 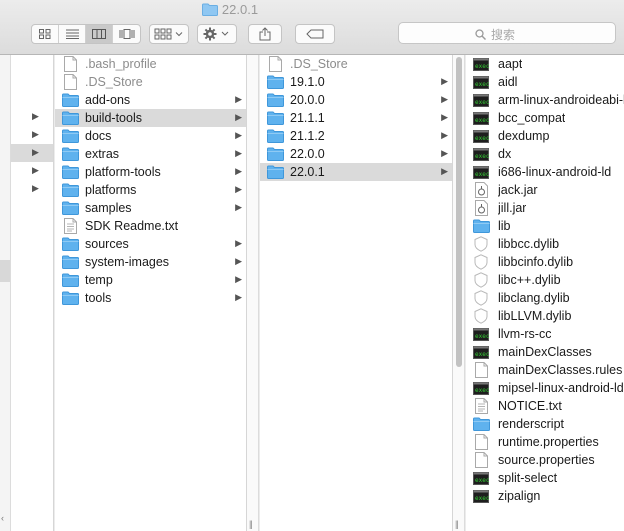 What do you see at coordinates (356, 82) in the screenshot?
I see `file-row: 19.1.0 ▶` at bounding box center [356, 82].